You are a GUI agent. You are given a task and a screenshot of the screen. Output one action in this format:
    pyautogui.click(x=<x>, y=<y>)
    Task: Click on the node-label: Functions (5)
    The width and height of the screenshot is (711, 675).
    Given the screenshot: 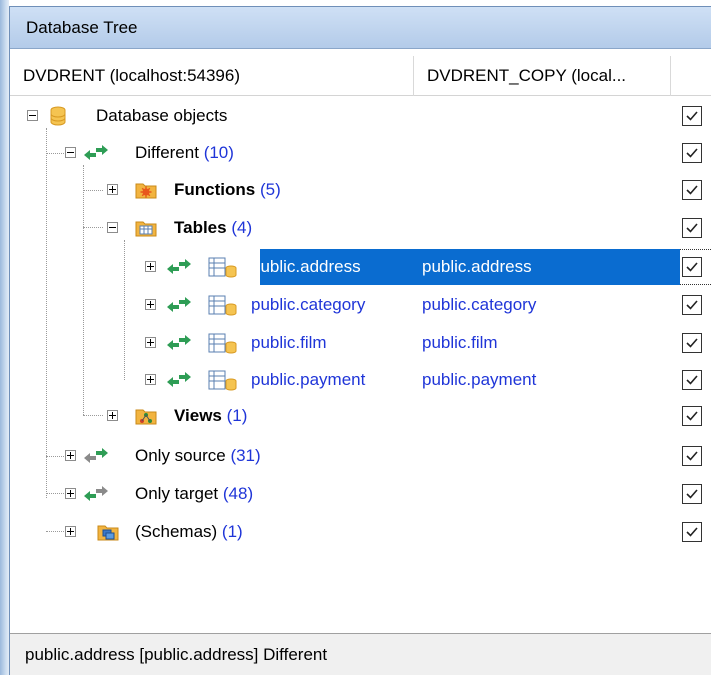 What is the action you would take?
    pyautogui.click(x=227, y=189)
    